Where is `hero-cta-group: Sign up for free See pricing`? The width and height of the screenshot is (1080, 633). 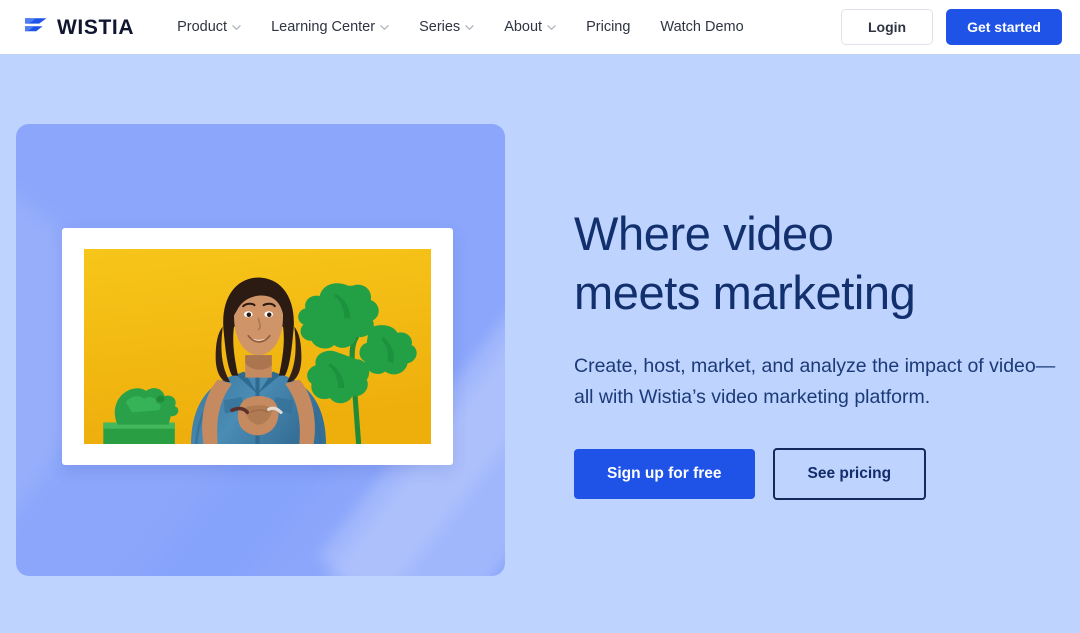 hero-cta-group: Sign up for free See pricing is located at coordinates (817, 474).